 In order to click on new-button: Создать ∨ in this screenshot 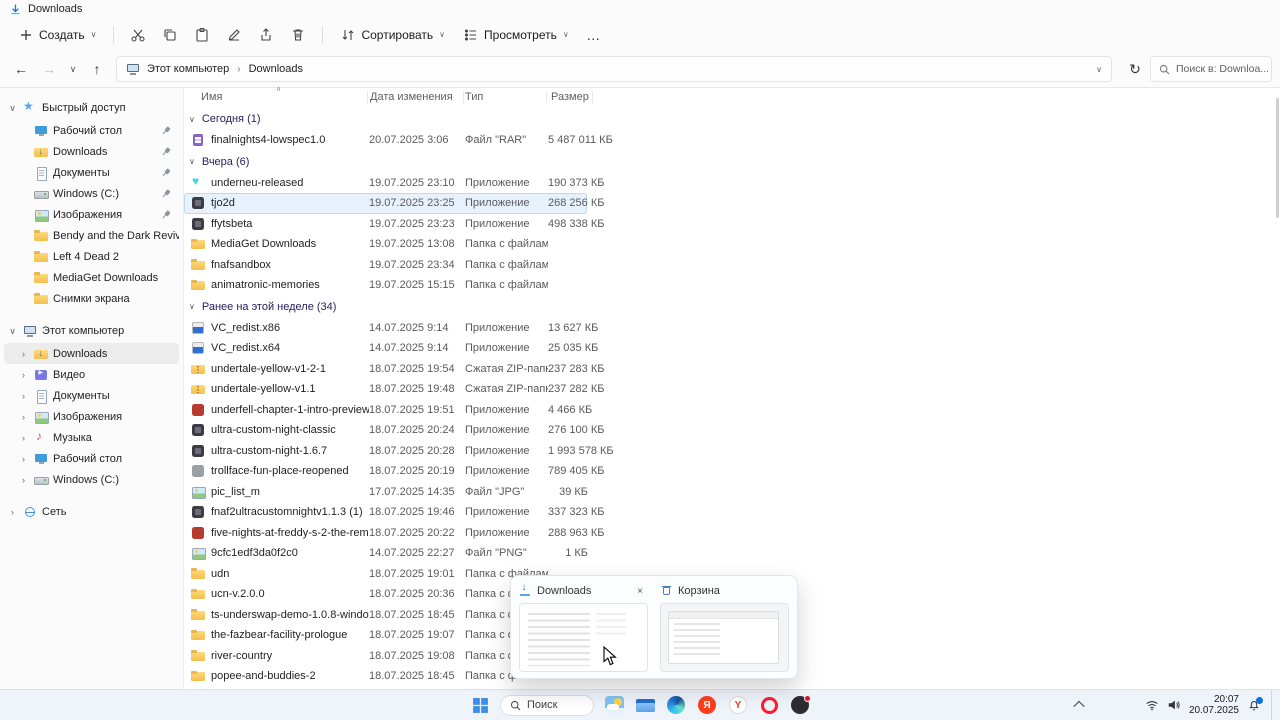, I will do `click(57, 35)`.